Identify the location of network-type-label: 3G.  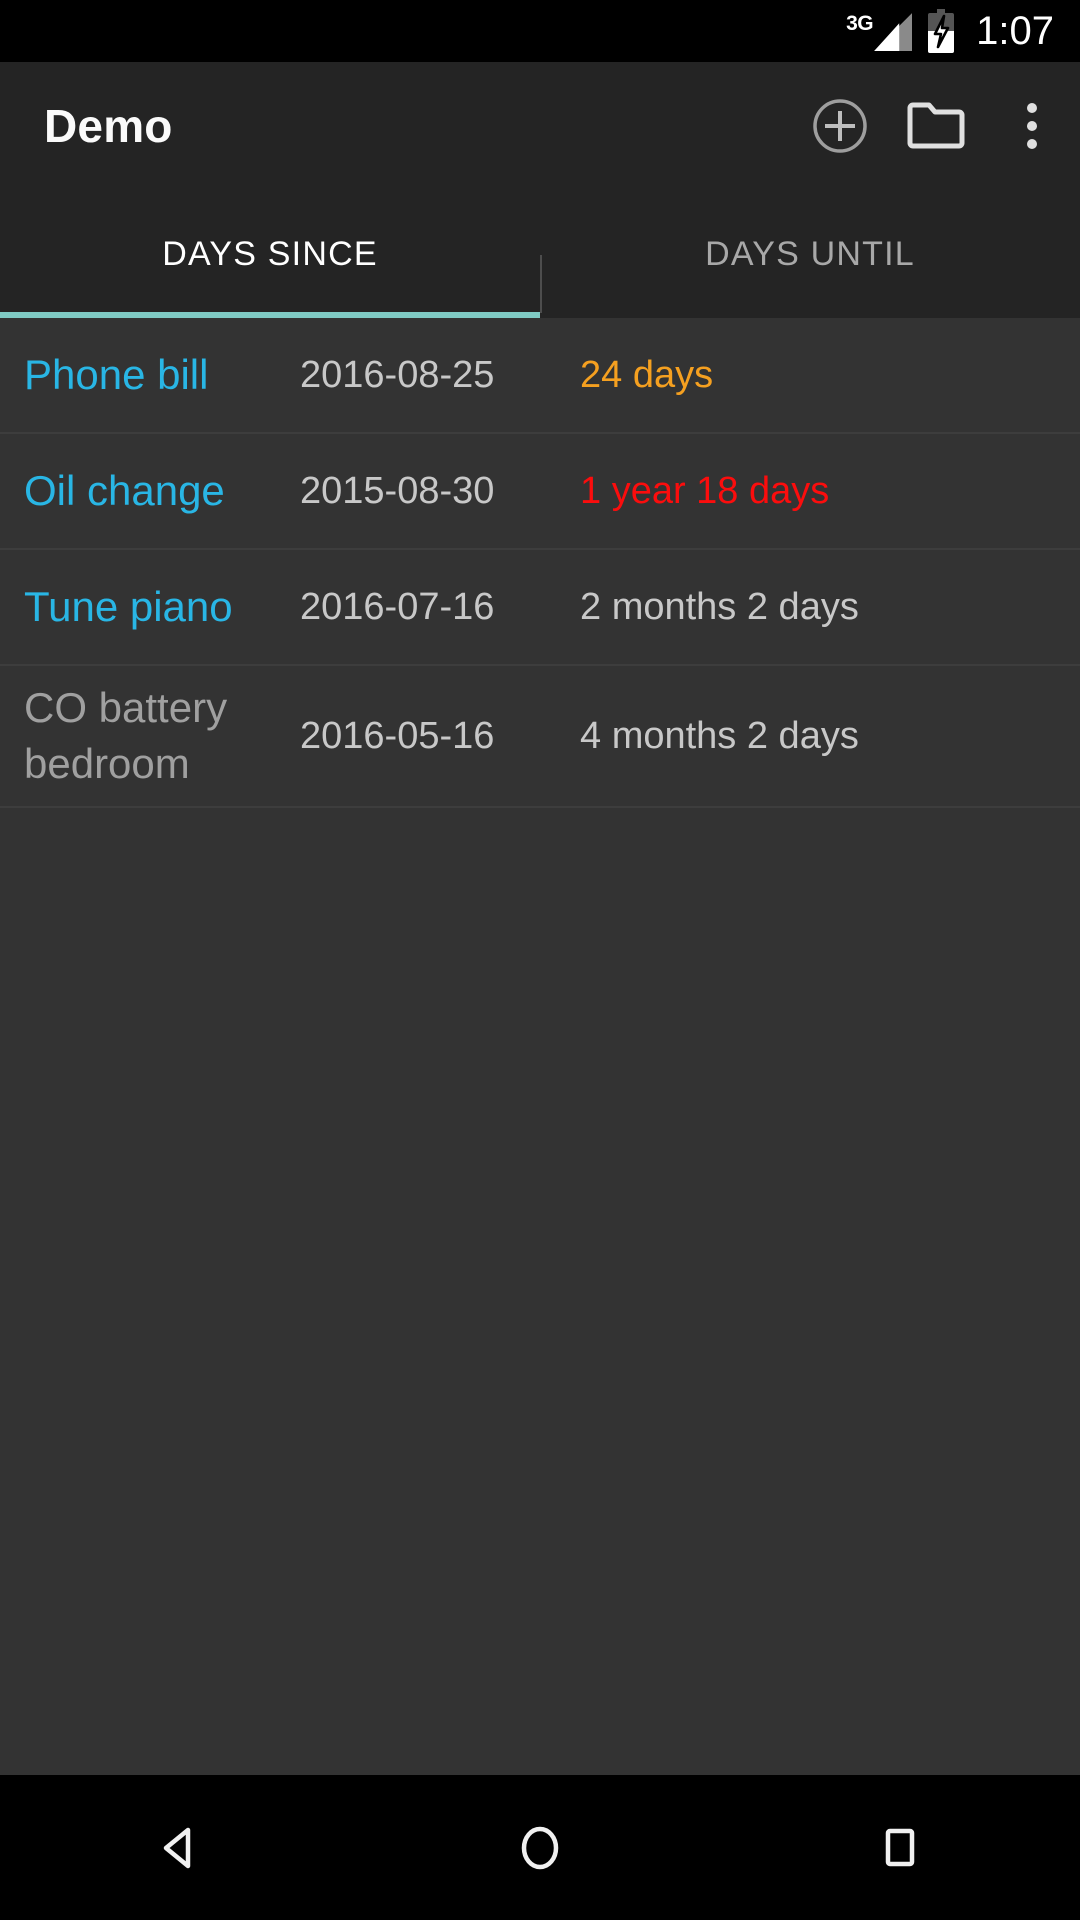
(860, 23).